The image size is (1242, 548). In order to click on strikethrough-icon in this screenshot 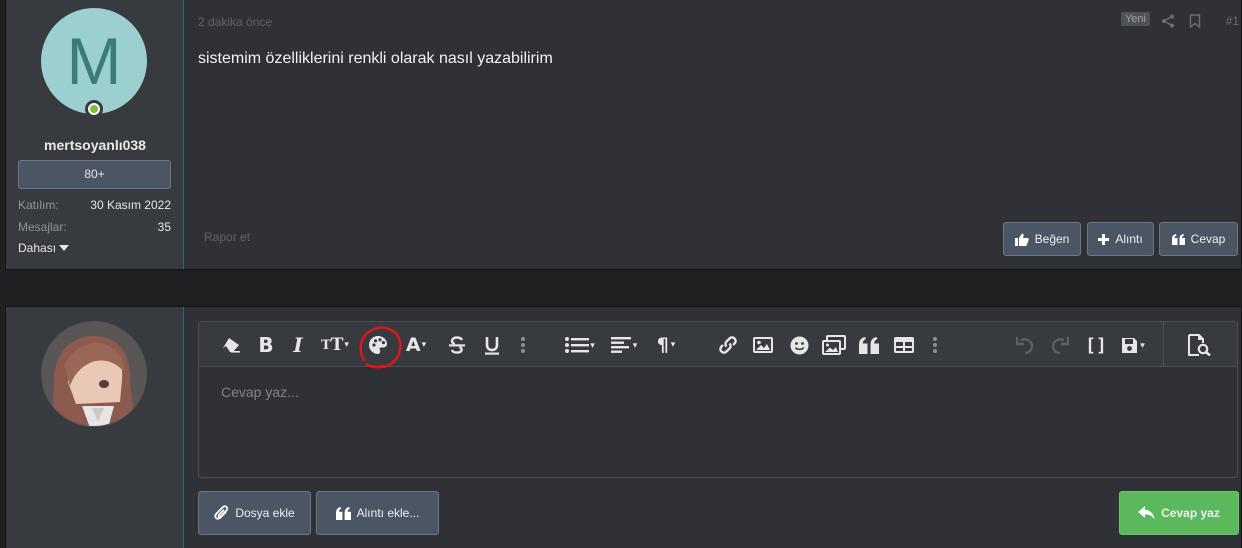, I will do `click(457, 345)`.